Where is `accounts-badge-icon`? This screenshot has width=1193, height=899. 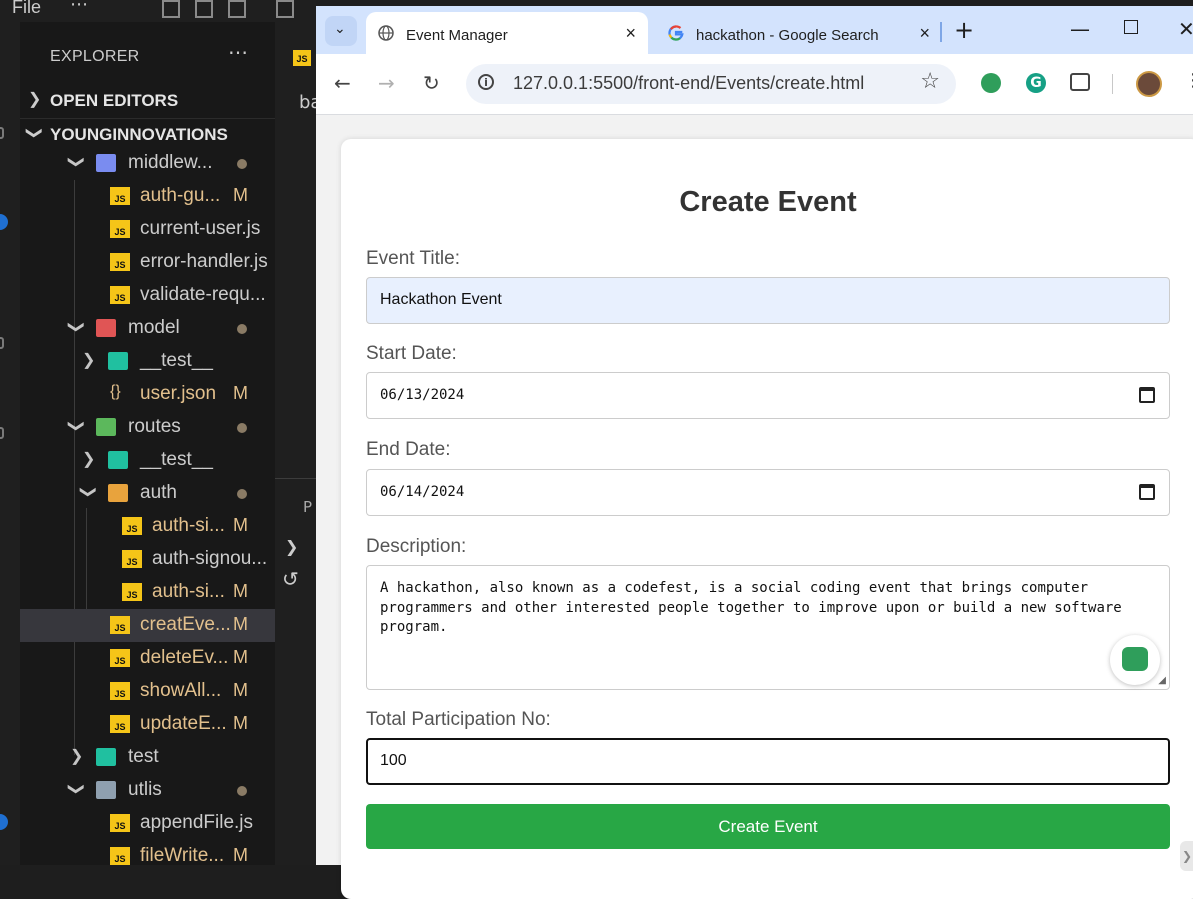 accounts-badge-icon is located at coordinates (4, 822).